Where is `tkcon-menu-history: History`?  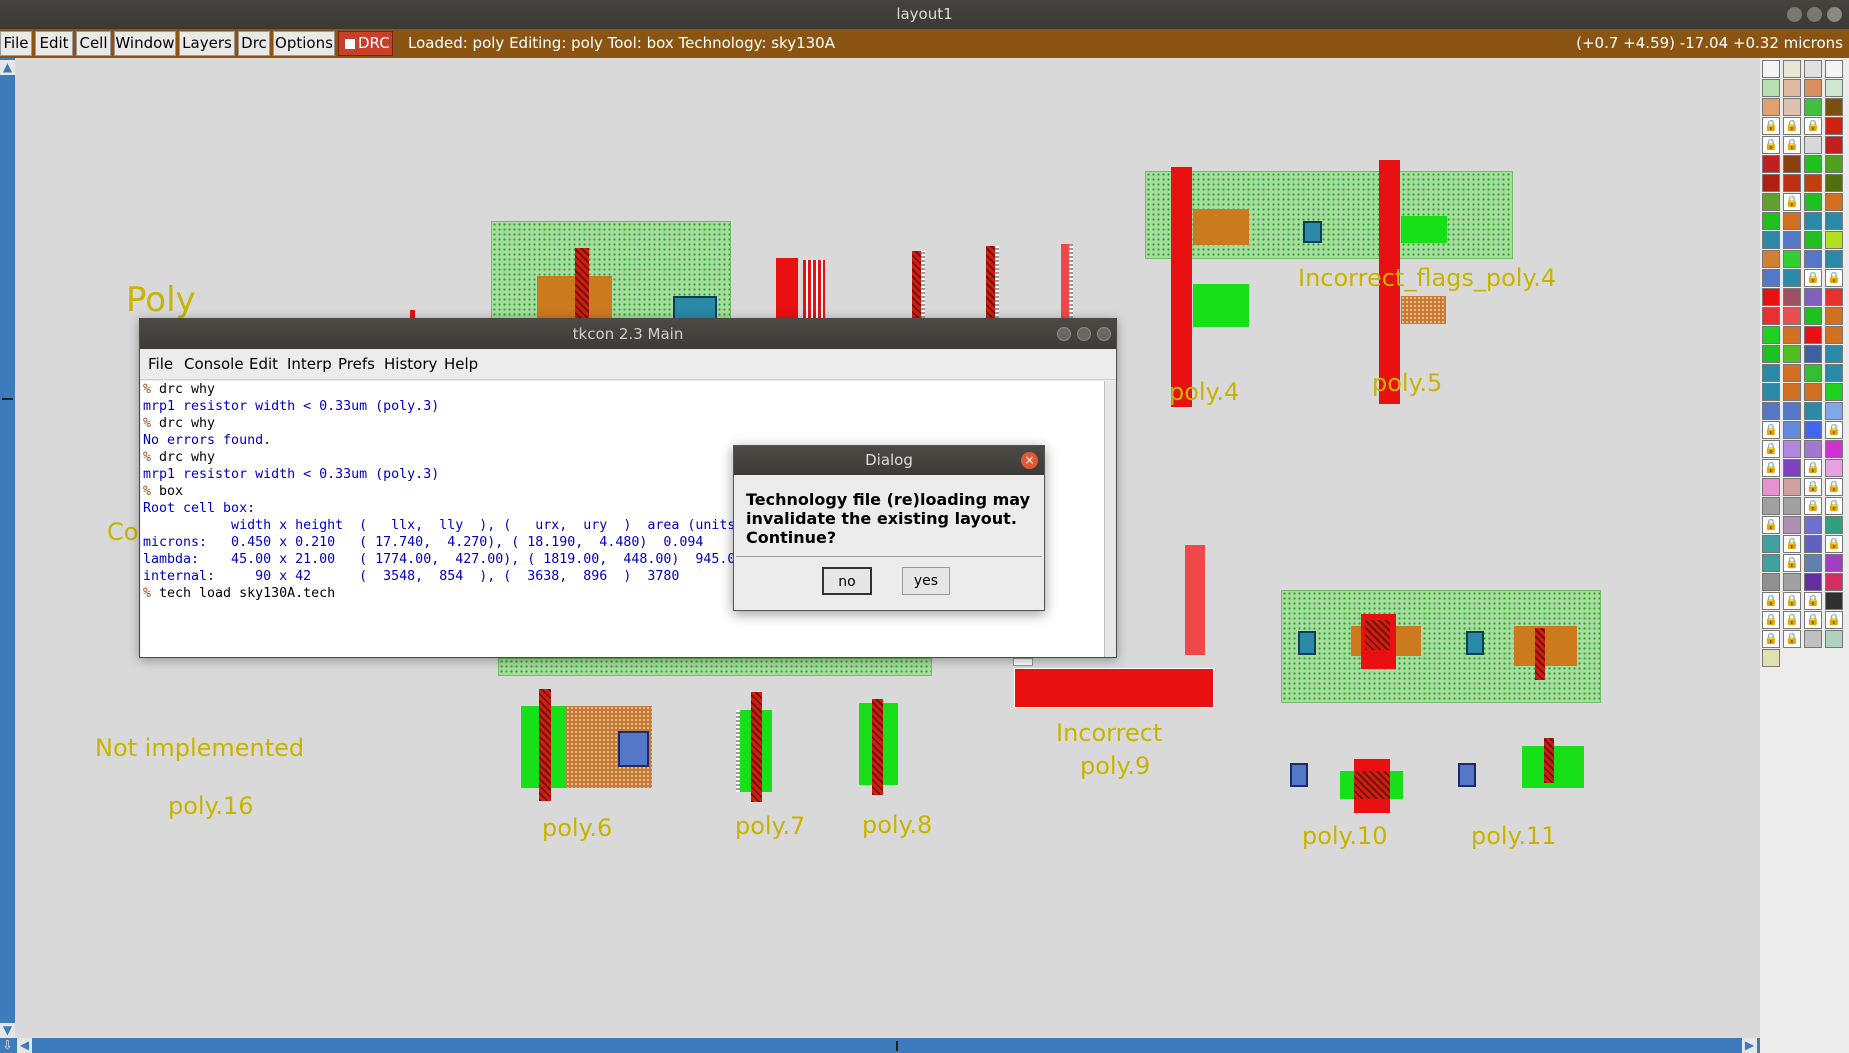
tkcon-menu-history: History is located at coordinates (410, 364).